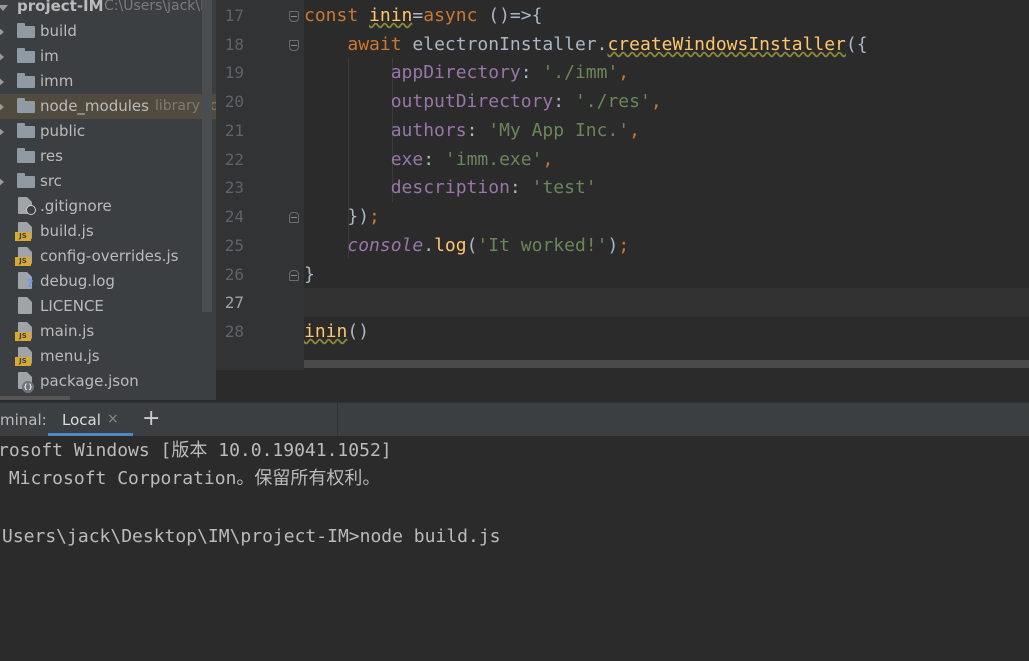 This screenshot has width=1029, height=661. Describe the element at coordinates (113, 419) in the screenshot. I see `close-icon: ×` at that location.